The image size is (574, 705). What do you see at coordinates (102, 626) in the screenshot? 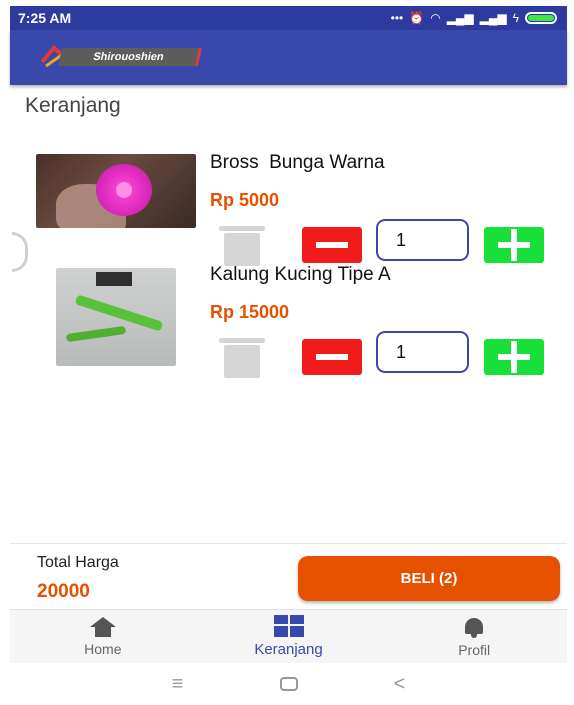
I see `home-icon` at bounding box center [102, 626].